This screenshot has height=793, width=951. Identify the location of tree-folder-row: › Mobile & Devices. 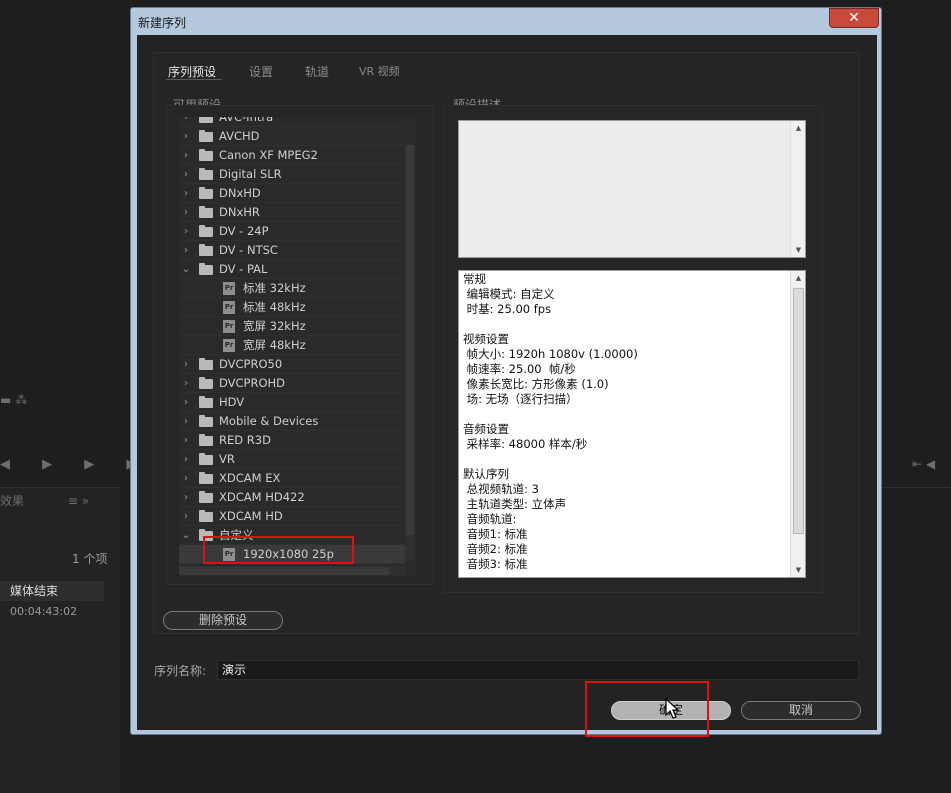
(292, 421).